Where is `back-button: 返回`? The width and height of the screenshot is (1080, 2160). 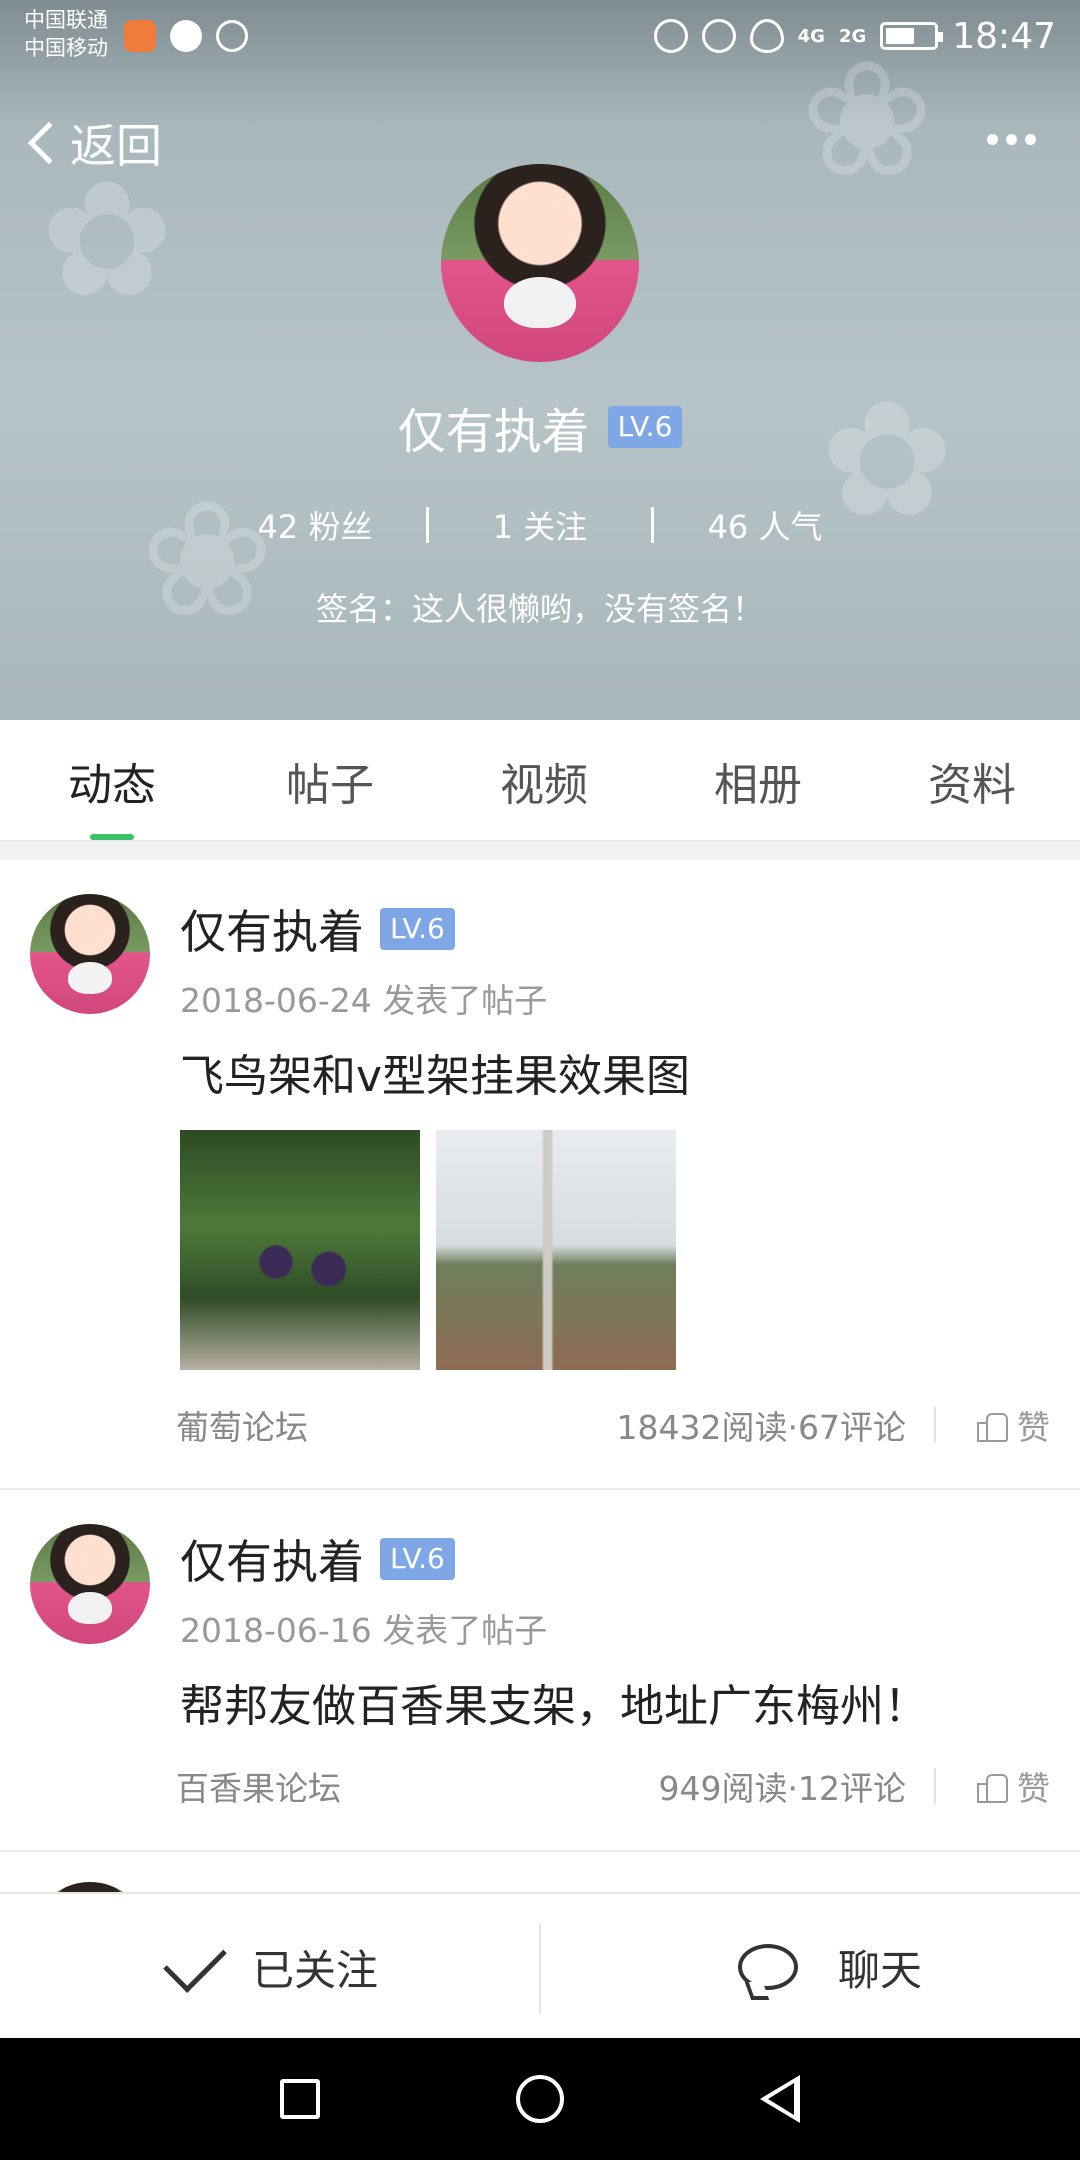
back-button: 返回 is located at coordinates (91, 143).